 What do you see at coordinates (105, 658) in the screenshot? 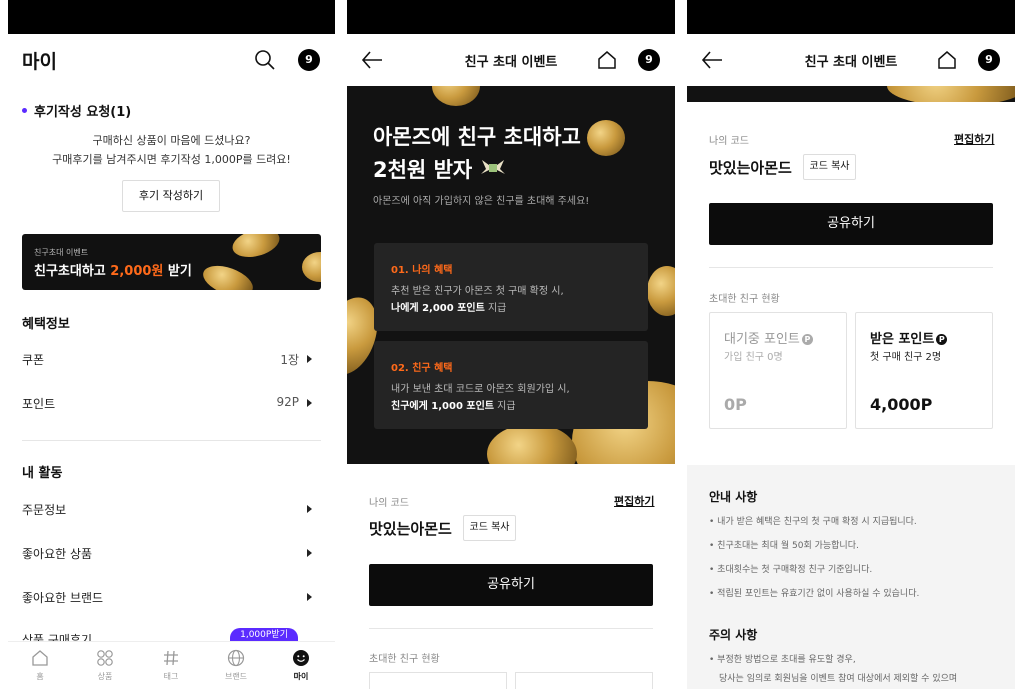
I see `grid-circles-icon` at bounding box center [105, 658].